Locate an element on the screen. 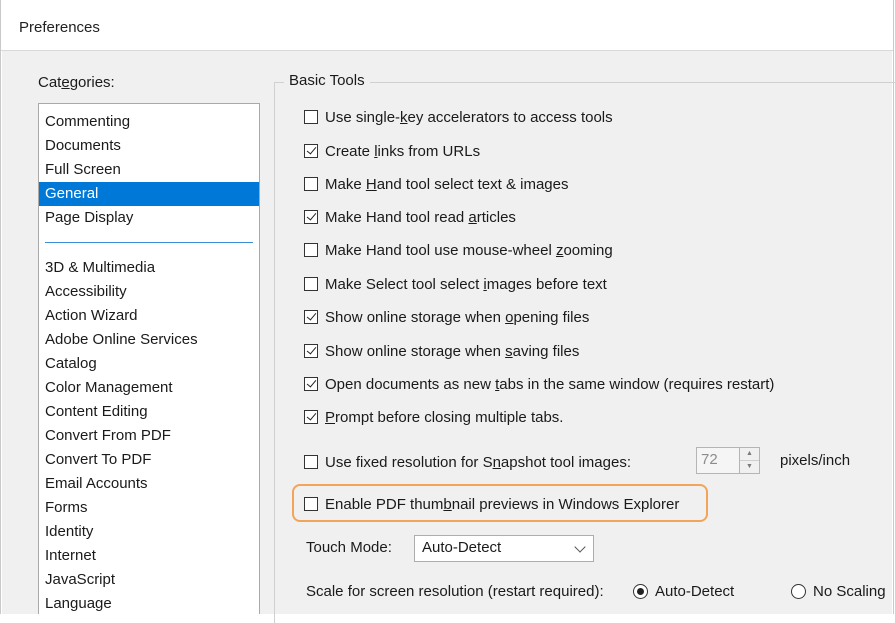 This screenshot has height=623, width=895. category-color-management: Color Management is located at coordinates (149, 388).